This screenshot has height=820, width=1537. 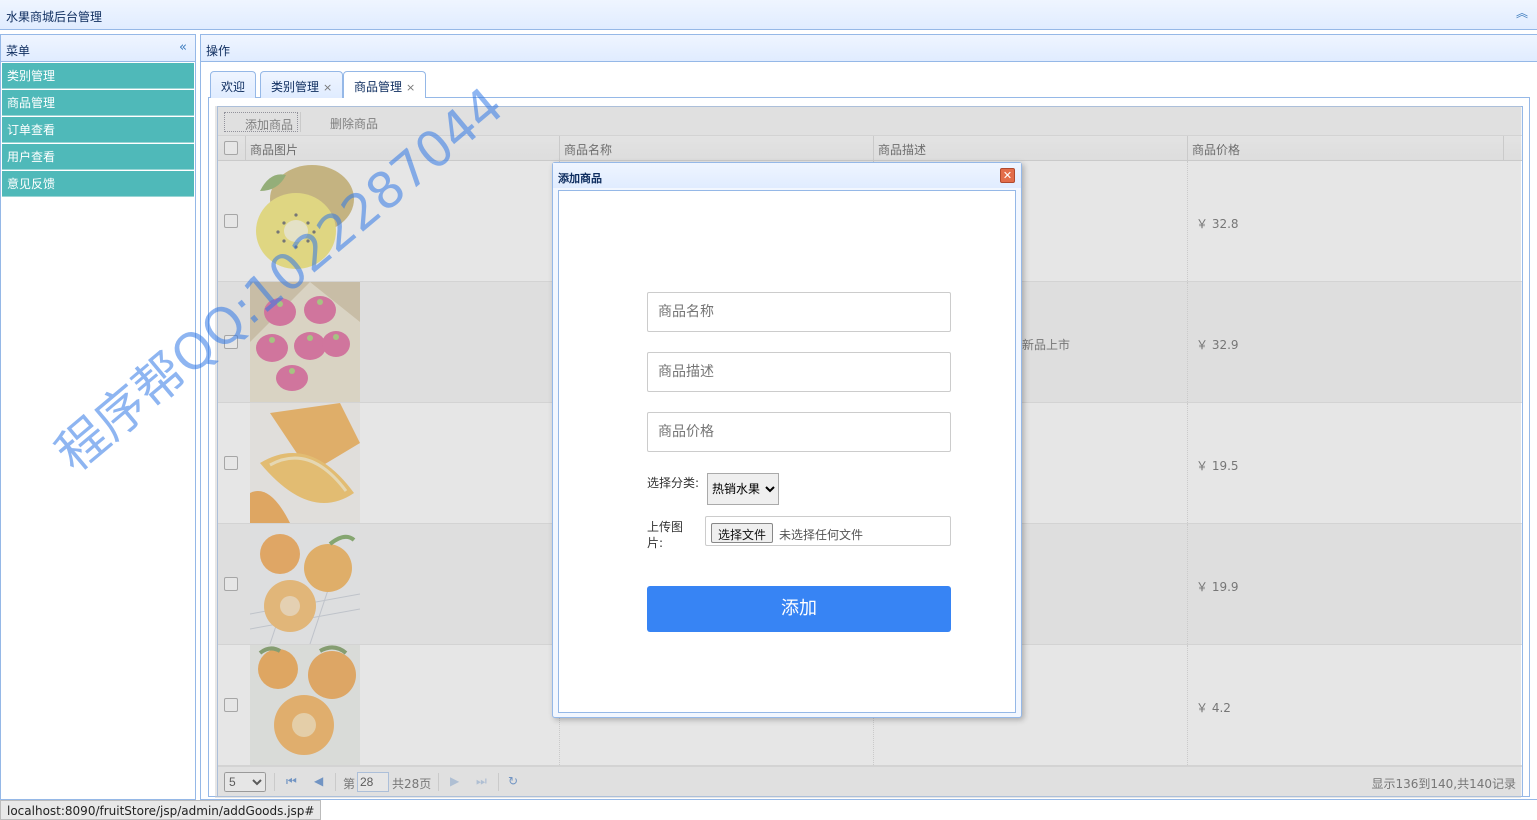 What do you see at coordinates (673, 483) in the screenshot?
I see `category-label: 选择分类:` at bounding box center [673, 483].